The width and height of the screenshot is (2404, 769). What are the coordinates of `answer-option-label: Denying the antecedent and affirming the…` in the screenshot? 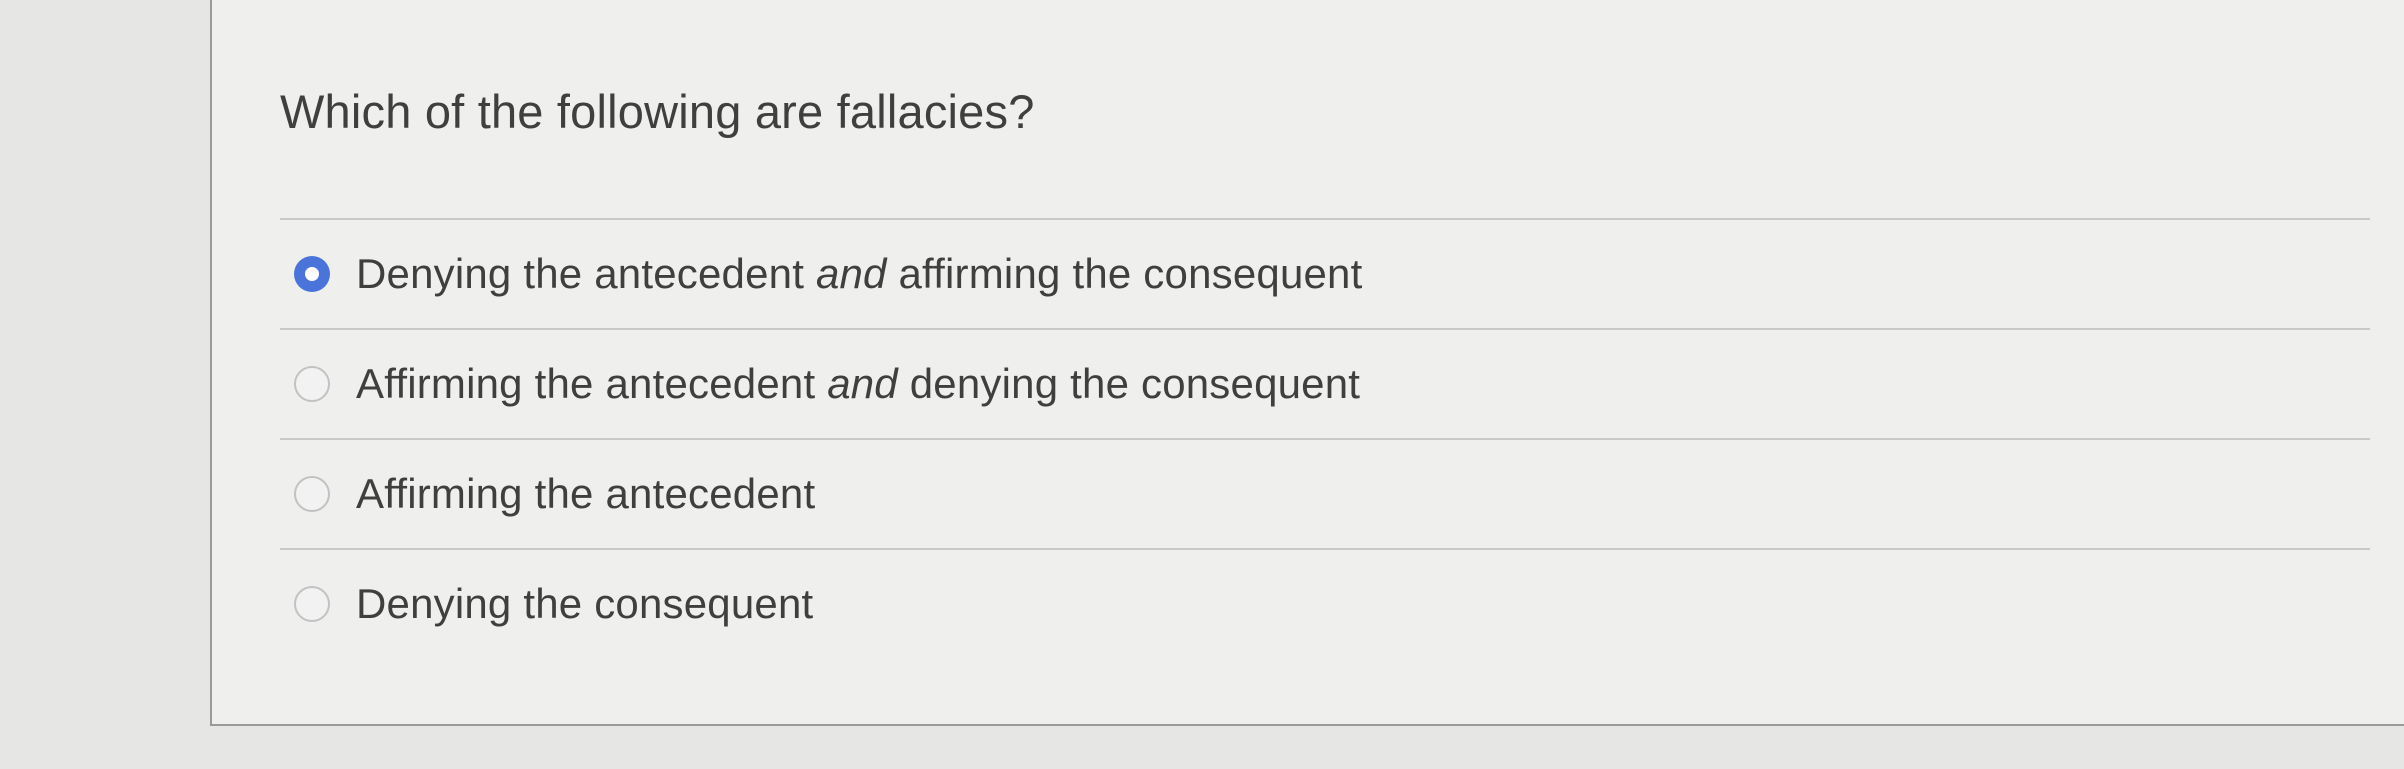 It's located at (859, 273).